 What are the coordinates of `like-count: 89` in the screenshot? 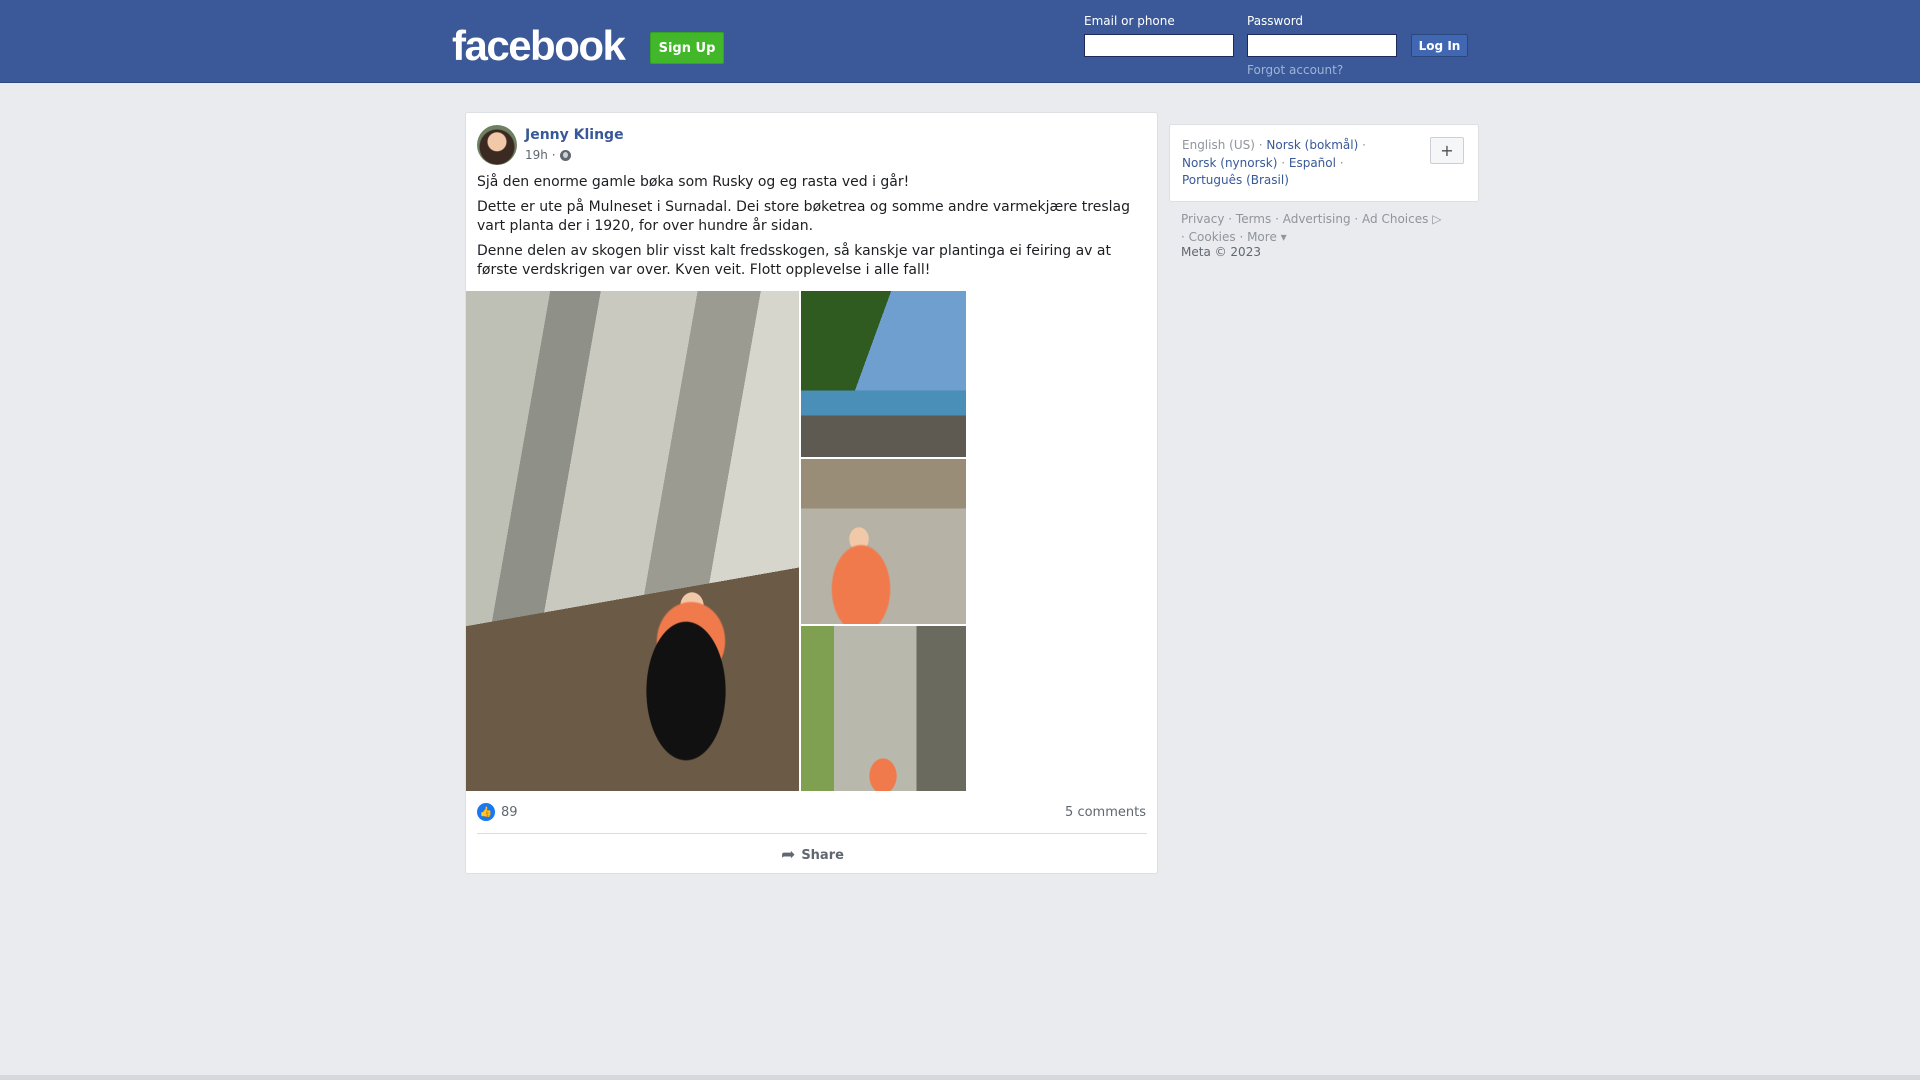 It's located at (509, 812).